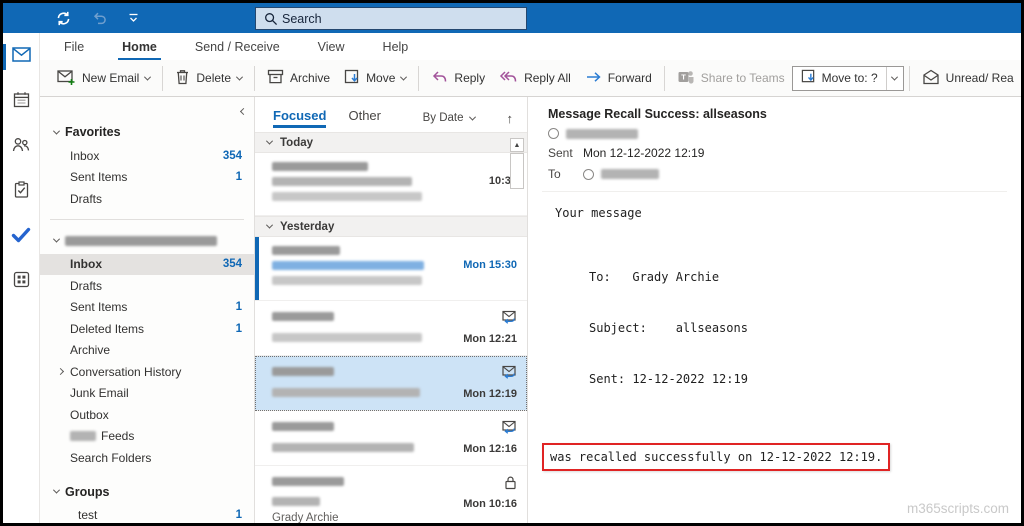 The image size is (1024, 526). Describe the element at coordinates (21, 282) in the screenshot. I see `nav-apps` at that location.